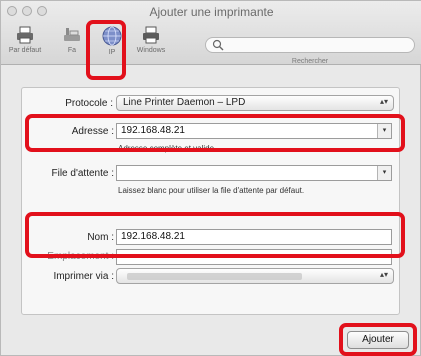 Image resolution: width=421 pixels, height=356 pixels. Describe the element at coordinates (310, 45) in the screenshot. I see `search-field` at that location.